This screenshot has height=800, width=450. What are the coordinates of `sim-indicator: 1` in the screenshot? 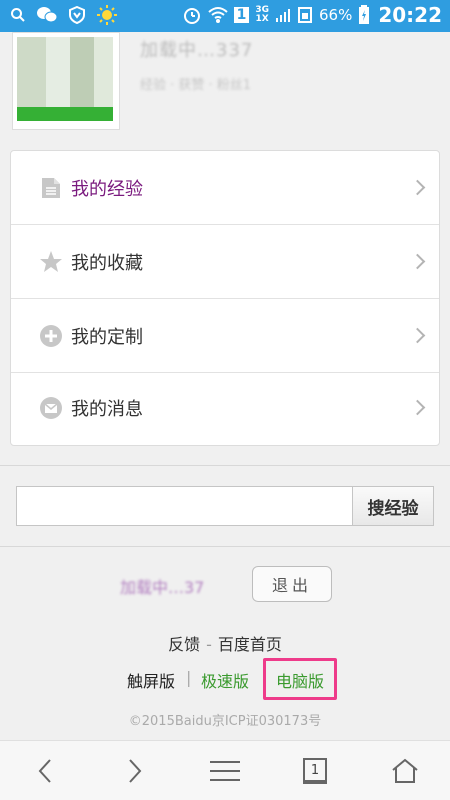 It's located at (241, 15).